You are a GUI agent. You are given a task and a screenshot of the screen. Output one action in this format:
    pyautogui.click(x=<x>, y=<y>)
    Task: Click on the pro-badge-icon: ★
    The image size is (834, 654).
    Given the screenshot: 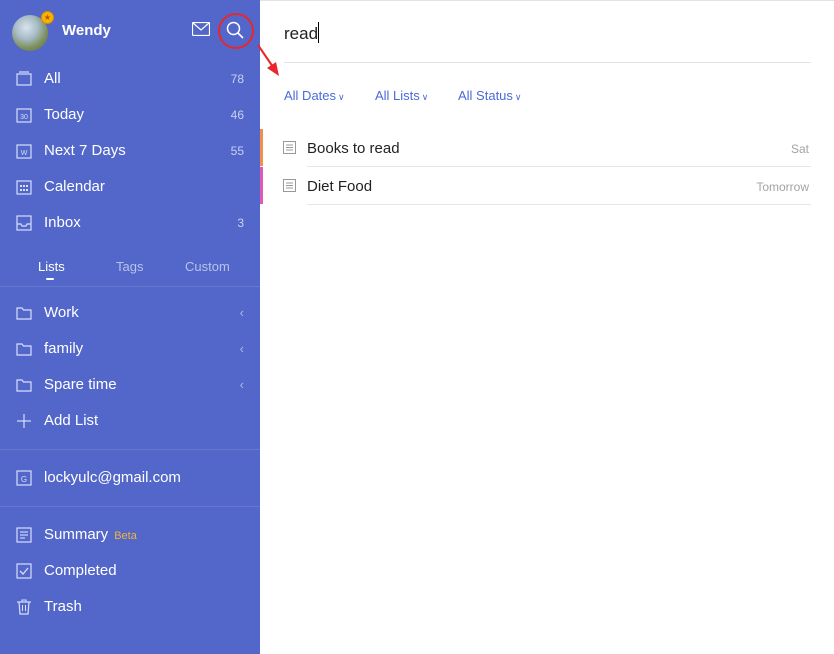 What is the action you would take?
    pyautogui.click(x=47, y=17)
    